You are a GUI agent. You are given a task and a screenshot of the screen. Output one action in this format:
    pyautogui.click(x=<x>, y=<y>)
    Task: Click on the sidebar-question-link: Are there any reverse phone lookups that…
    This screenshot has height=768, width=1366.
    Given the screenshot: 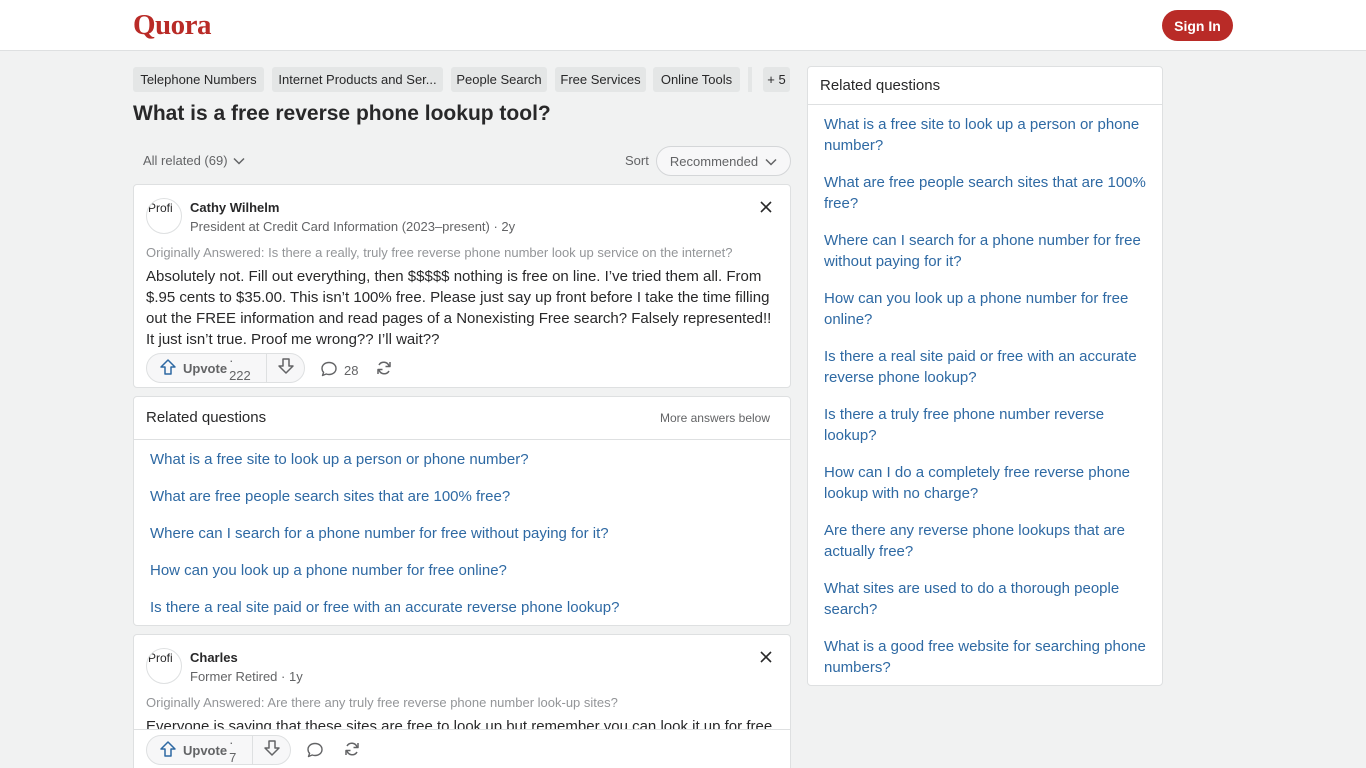 What is the action you would take?
    pyautogui.click(x=989, y=541)
    